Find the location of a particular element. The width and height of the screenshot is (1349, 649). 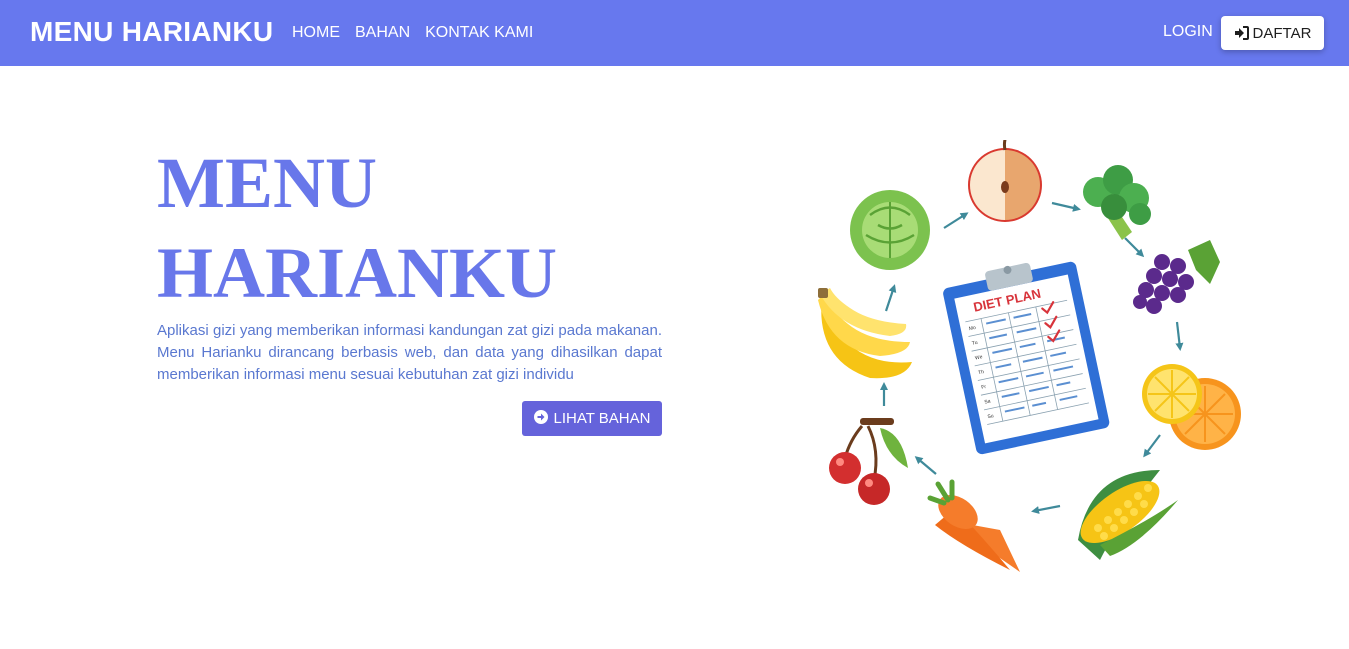

register-label: DAFTAR is located at coordinates (1282, 33).